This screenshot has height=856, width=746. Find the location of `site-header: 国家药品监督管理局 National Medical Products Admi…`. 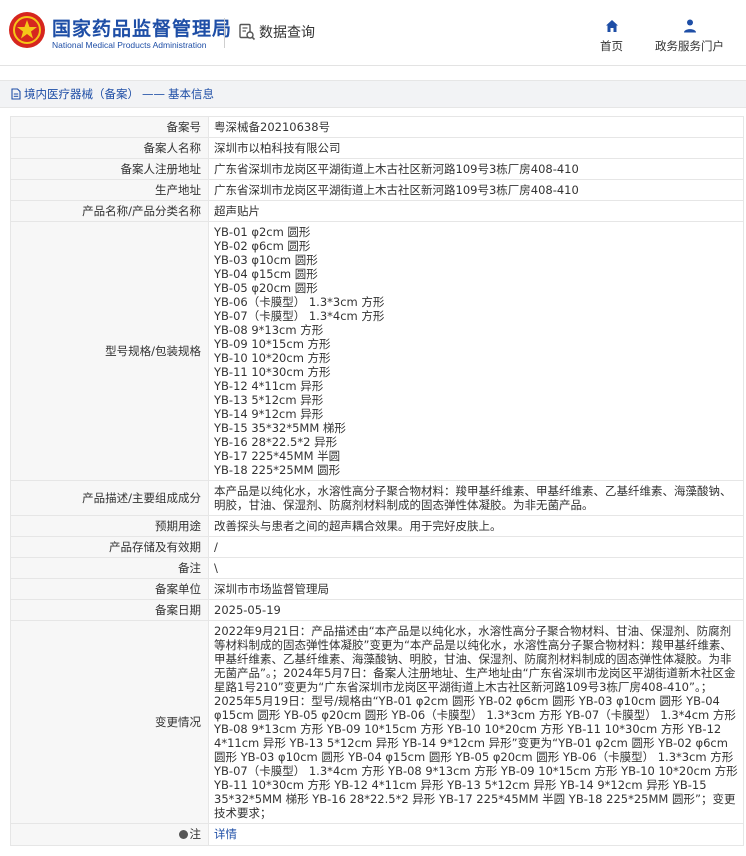

site-header: 国家药品监督管理局 National Medical Products Admi… is located at coordinates (373, 33).